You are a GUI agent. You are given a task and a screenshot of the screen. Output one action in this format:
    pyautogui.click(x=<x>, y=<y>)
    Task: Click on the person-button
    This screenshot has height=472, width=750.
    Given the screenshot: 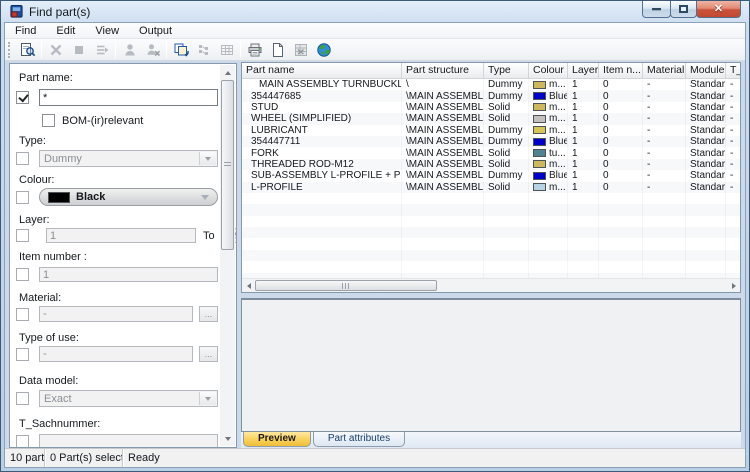 What is the action you would take?
    pyautogui.click(x=129, y=50)
    